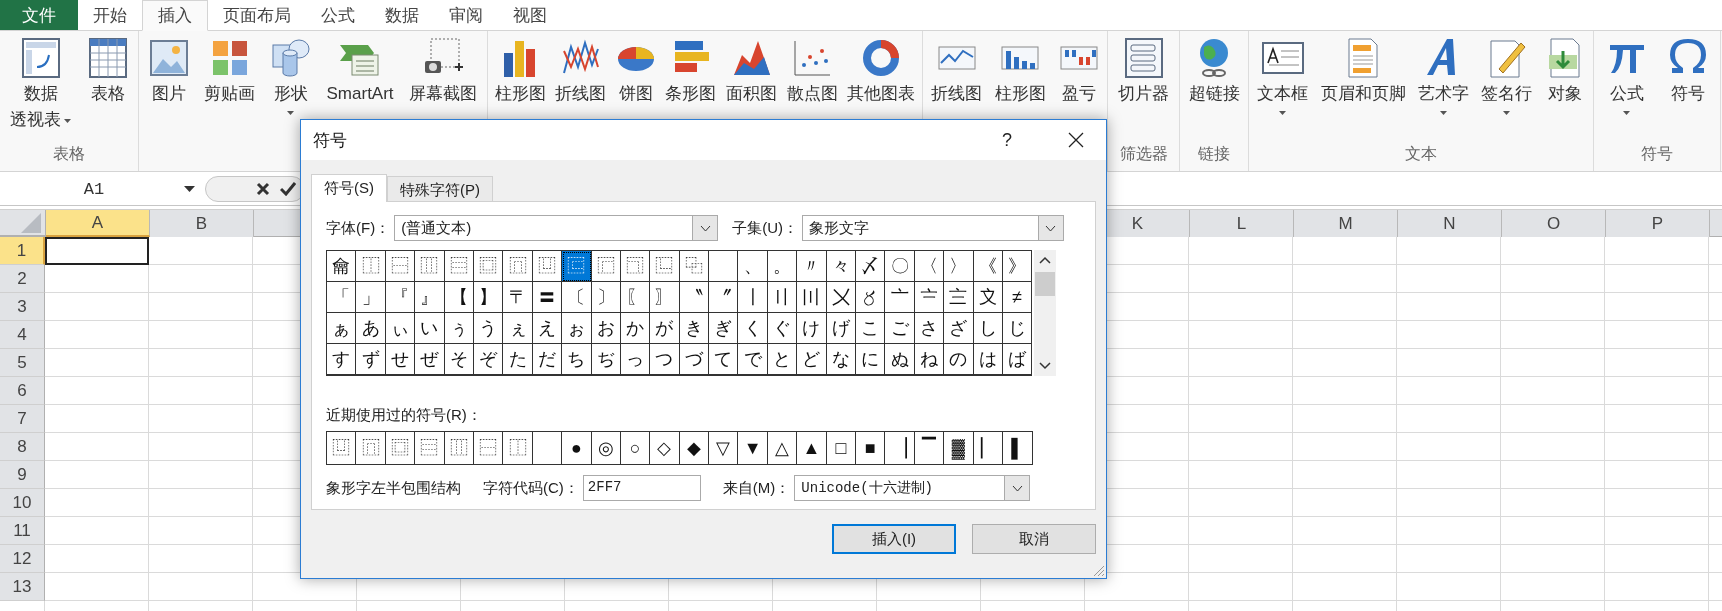 This screenshot has height=611, width=1722. Describe the element at coordinates (894, 539) in the screenshot. I see `insert-button: 插入(I)` at that location.